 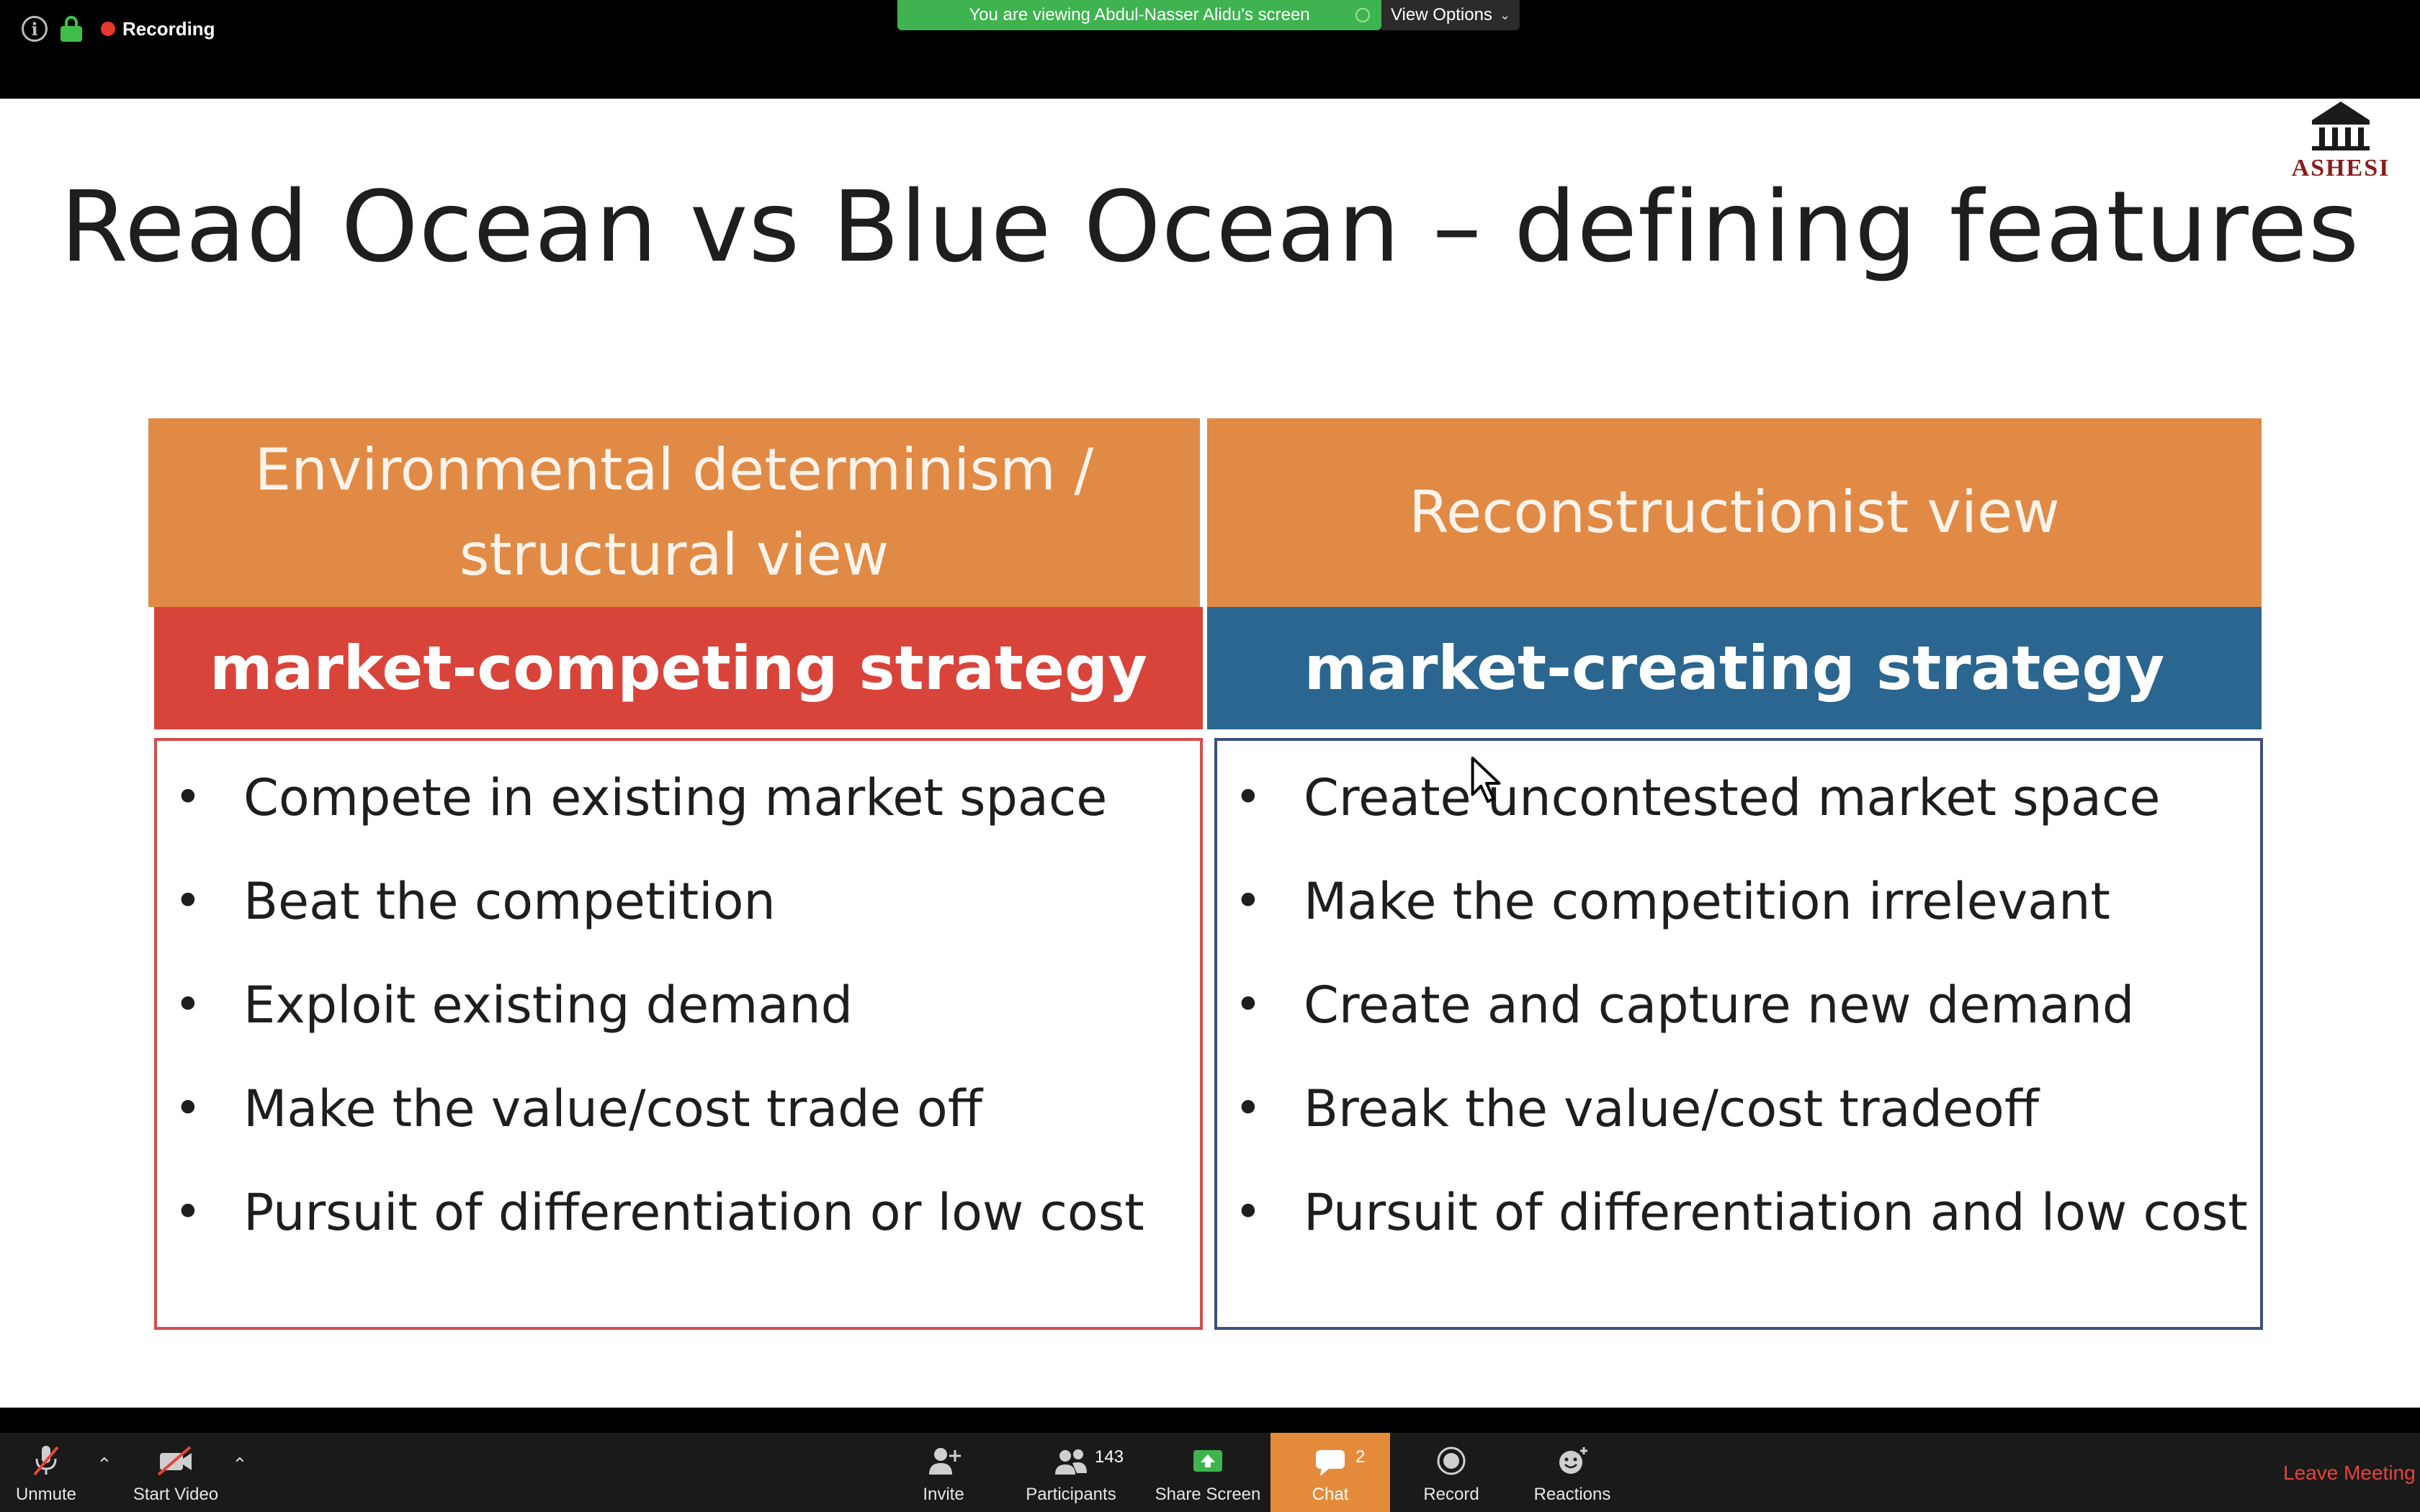 What do you see at coordinates (119, 29) in the screenshot?
I see `meeting-status-group: i Recording` at bounding box center [119, 29].